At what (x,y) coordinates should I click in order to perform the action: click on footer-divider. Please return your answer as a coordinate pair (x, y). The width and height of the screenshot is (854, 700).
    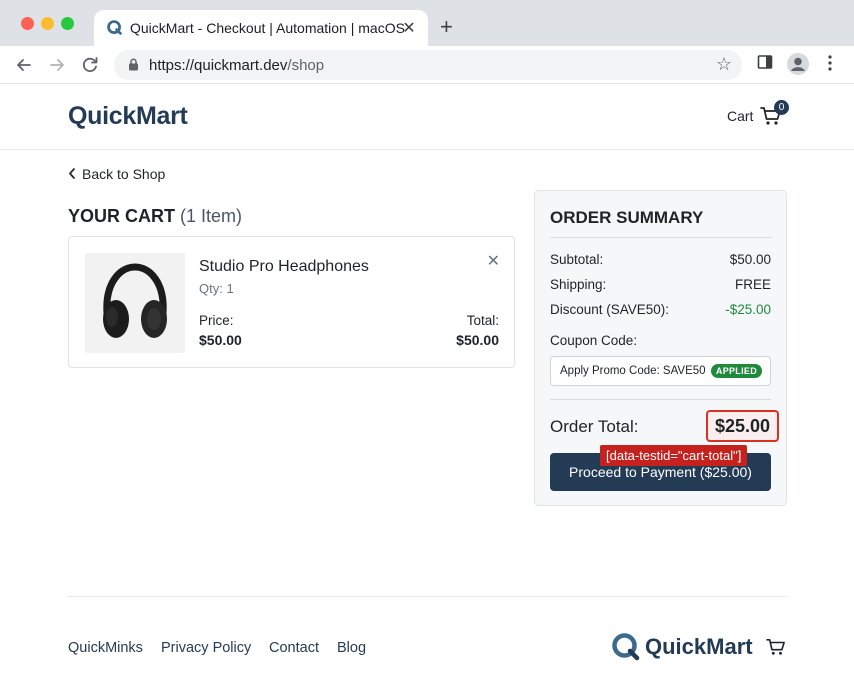
    Looking at the image, I should click on (427, 596).